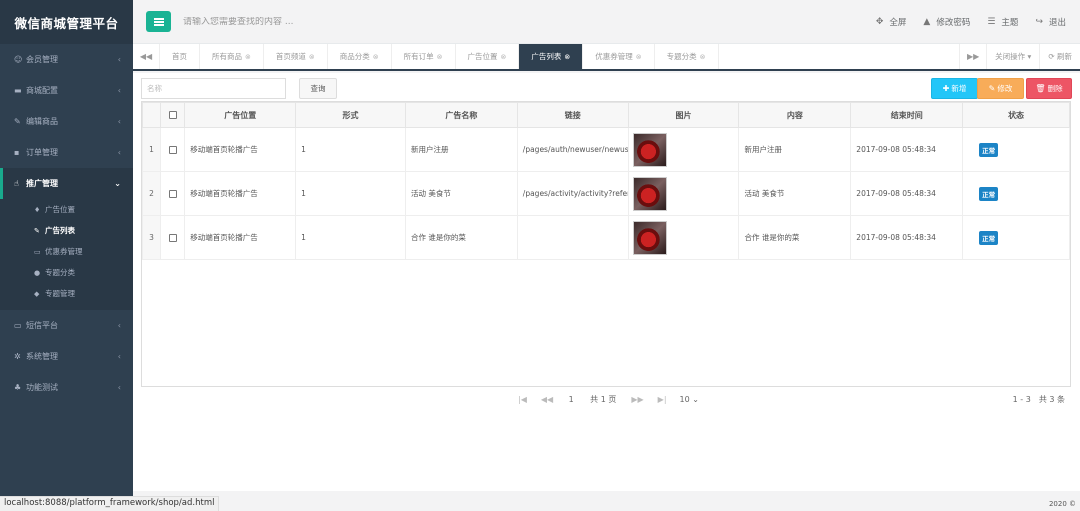  I want to click on tab-6: 广告列表 ⊗, so click(551, 56).